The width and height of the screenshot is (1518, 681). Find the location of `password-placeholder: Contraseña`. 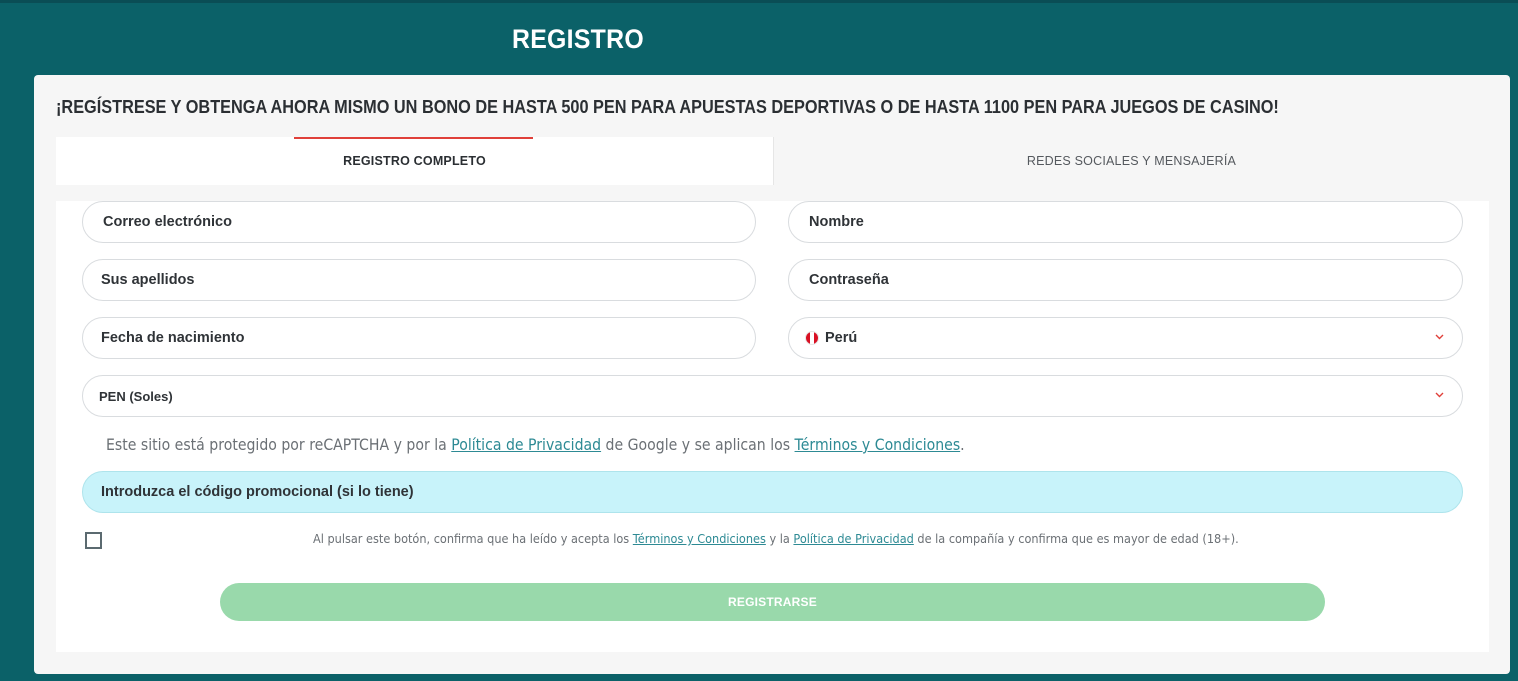

password-placeholder: Contraseña is located at coordinates (849, 280).